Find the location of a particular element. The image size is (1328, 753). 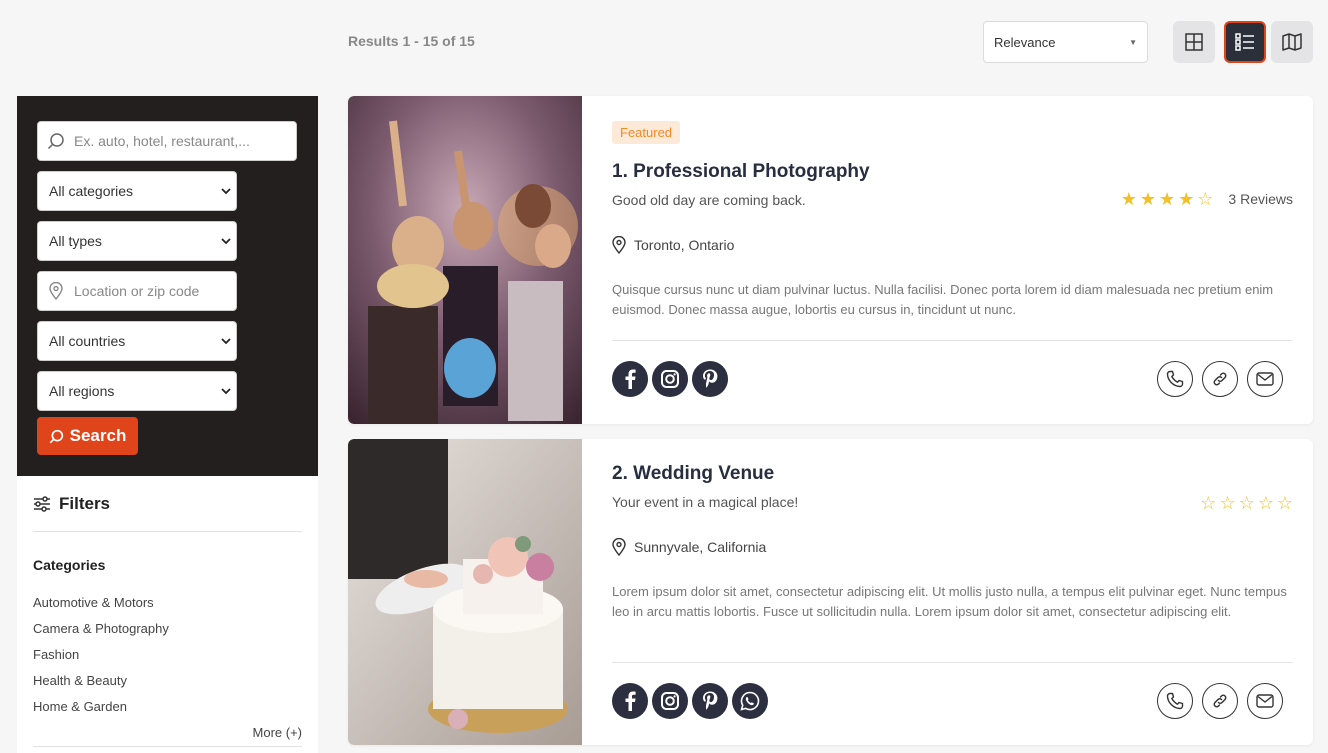

listing-location: Sunnyvale, California is located at coordinates (689, 547).